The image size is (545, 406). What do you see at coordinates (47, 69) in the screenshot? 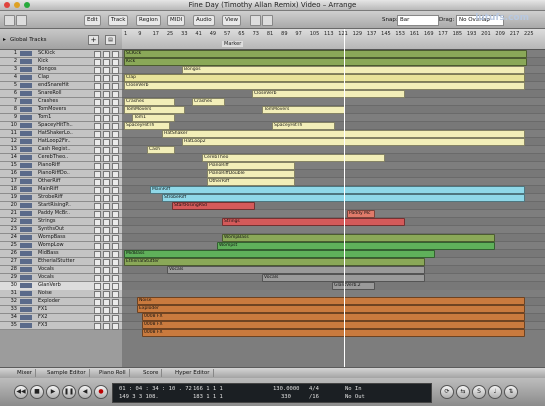
I see `track-name: Bongos` at bounding box center [47, 69].